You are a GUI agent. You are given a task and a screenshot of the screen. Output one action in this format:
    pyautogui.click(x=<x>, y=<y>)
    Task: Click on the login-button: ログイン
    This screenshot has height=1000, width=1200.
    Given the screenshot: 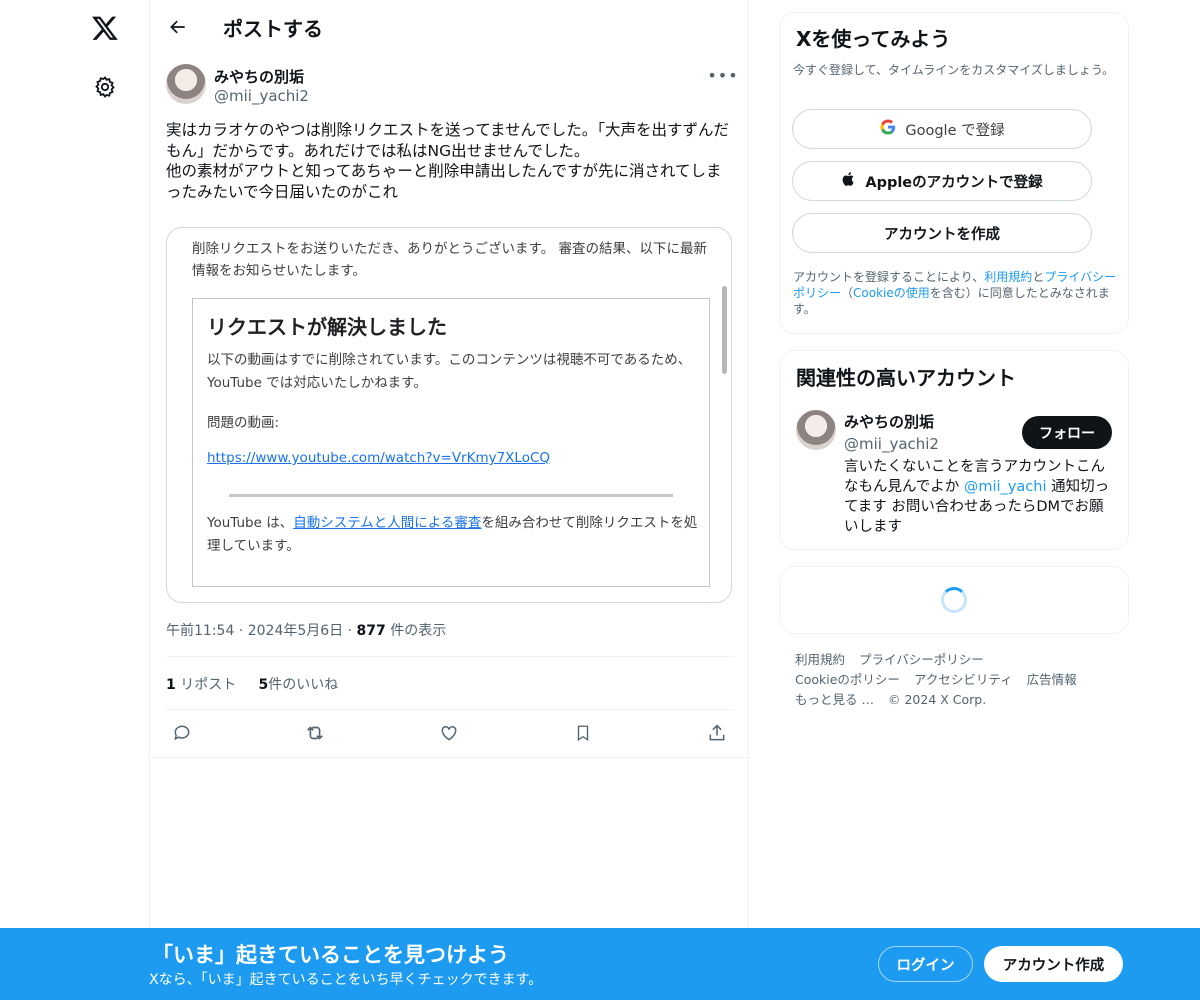 What is the action you would take?
    pyautogui.click(x=925, y=964)
    